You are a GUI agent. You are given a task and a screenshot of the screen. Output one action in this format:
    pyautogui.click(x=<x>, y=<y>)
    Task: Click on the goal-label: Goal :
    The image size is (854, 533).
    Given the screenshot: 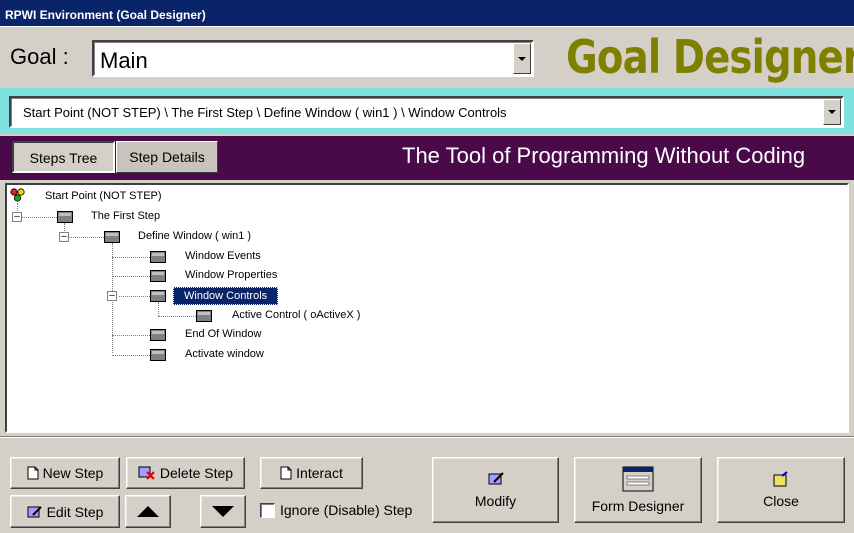 What is the action you would take?
    pyautogui.click(x=39, y=56)
    